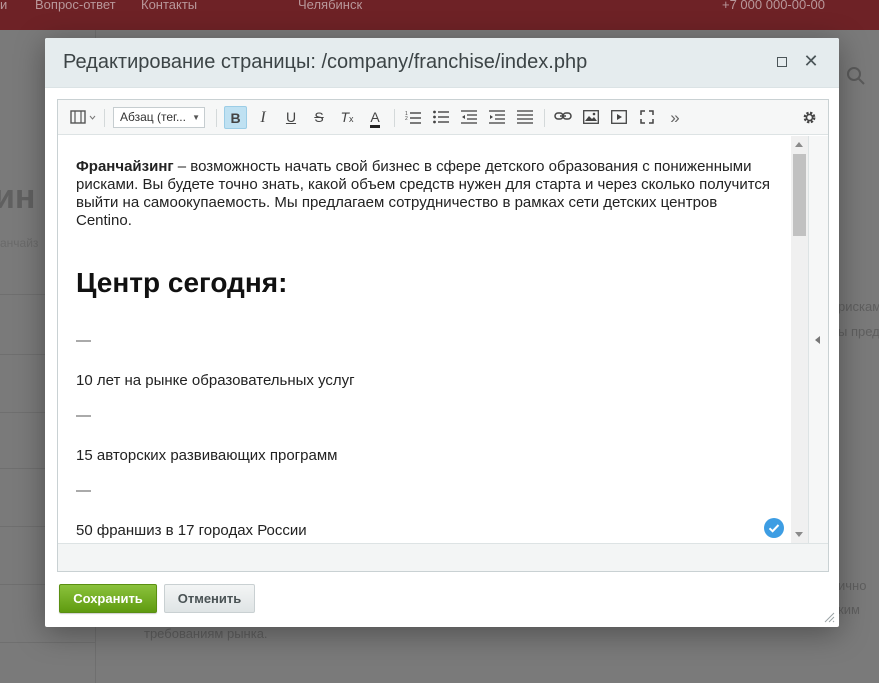 The width and height of the screenshot is (879, 683). I want to click on link-icon, so click(563, 117).